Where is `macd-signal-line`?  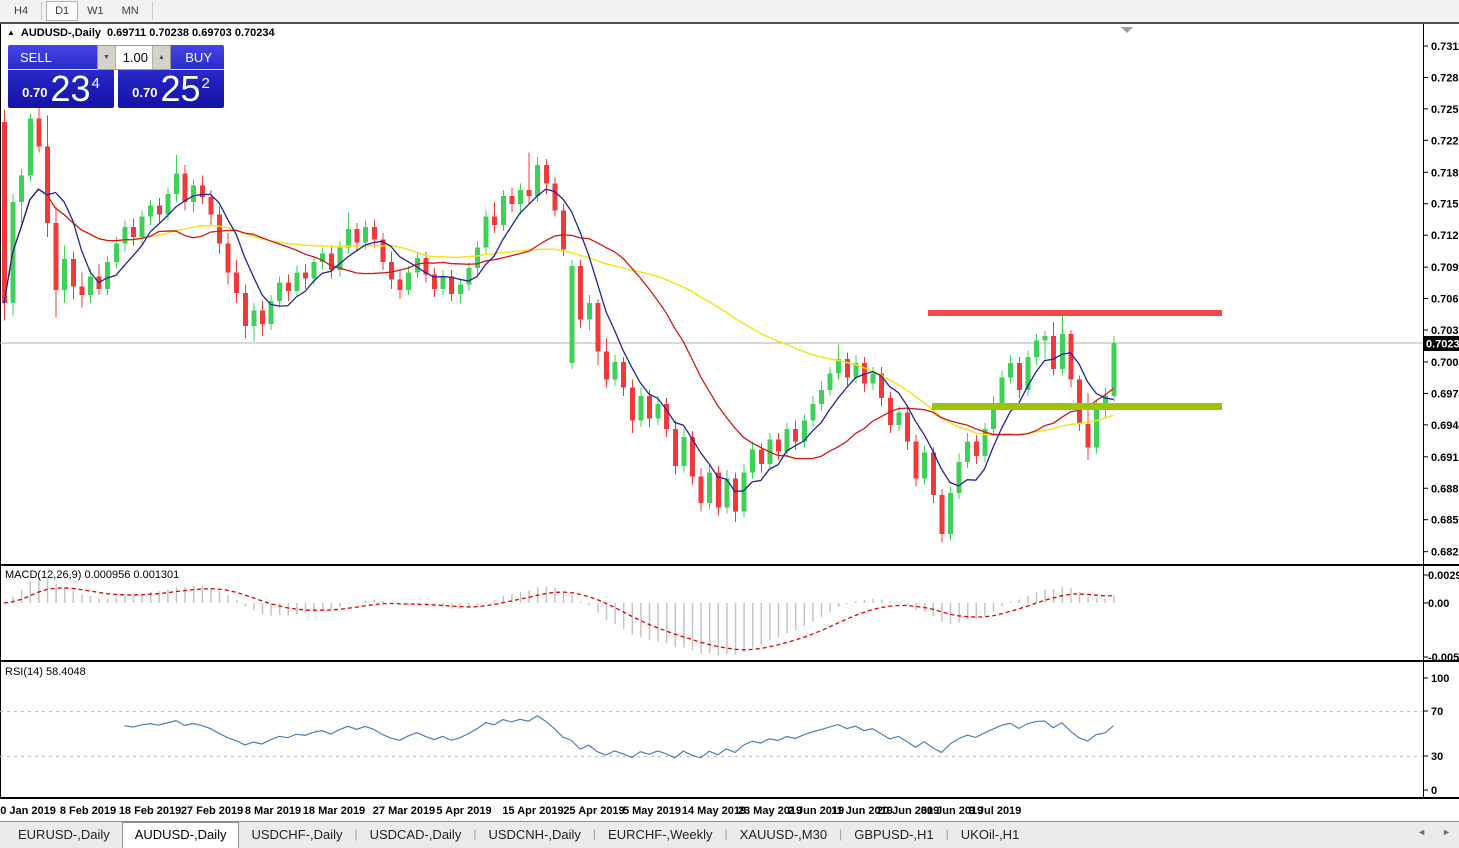 macd-signal-line is located at coordinates (558, 619).